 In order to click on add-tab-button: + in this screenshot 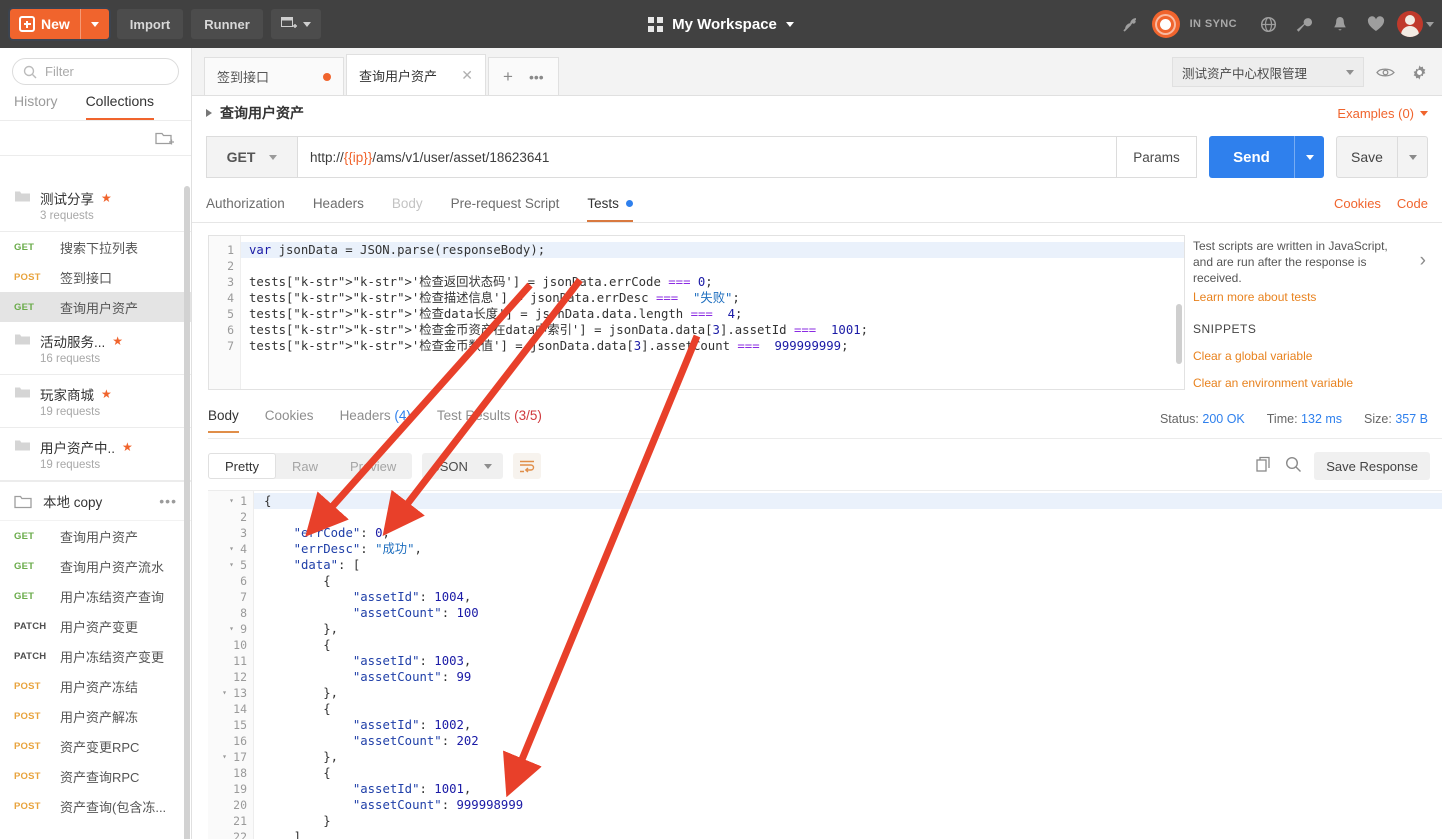, I will do `click(508, 77)`.